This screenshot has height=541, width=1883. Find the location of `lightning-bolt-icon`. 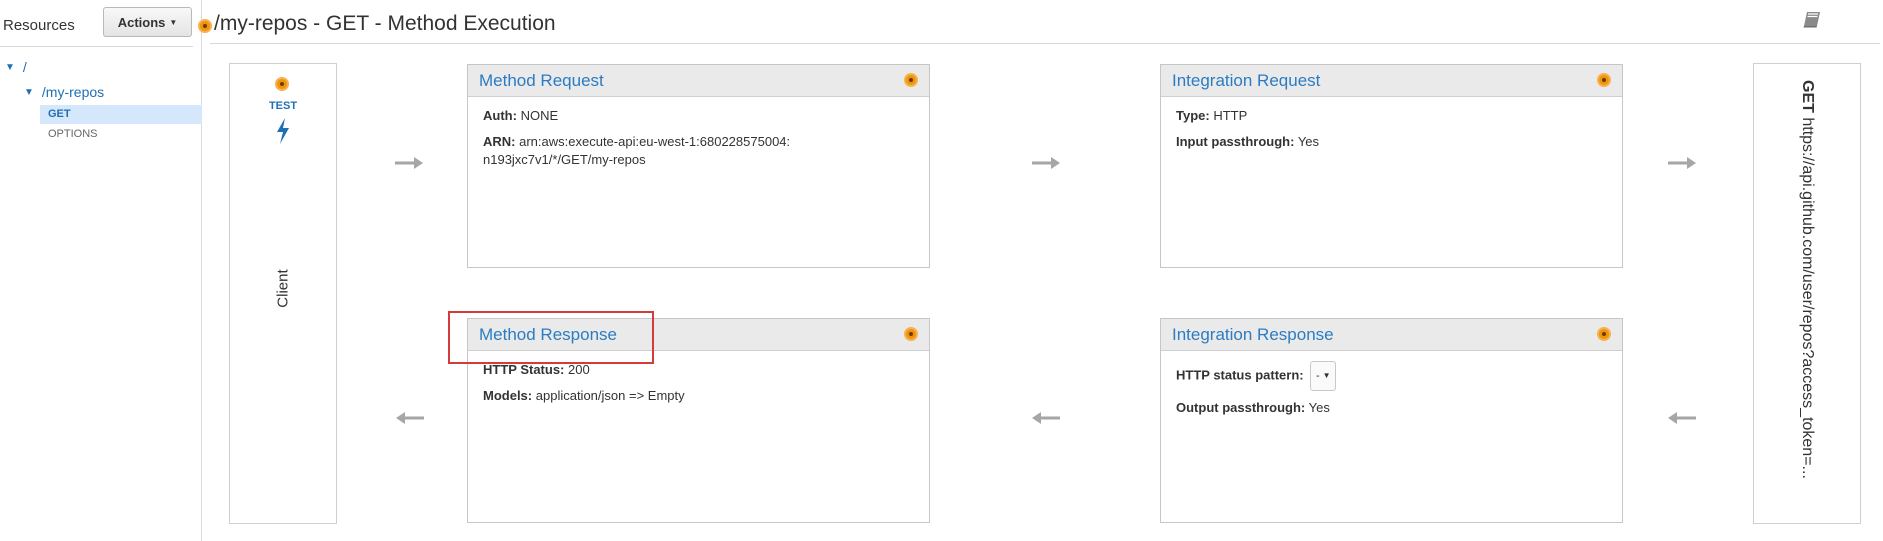

lightning-bolt-icon is located at coordinates (283, 131).